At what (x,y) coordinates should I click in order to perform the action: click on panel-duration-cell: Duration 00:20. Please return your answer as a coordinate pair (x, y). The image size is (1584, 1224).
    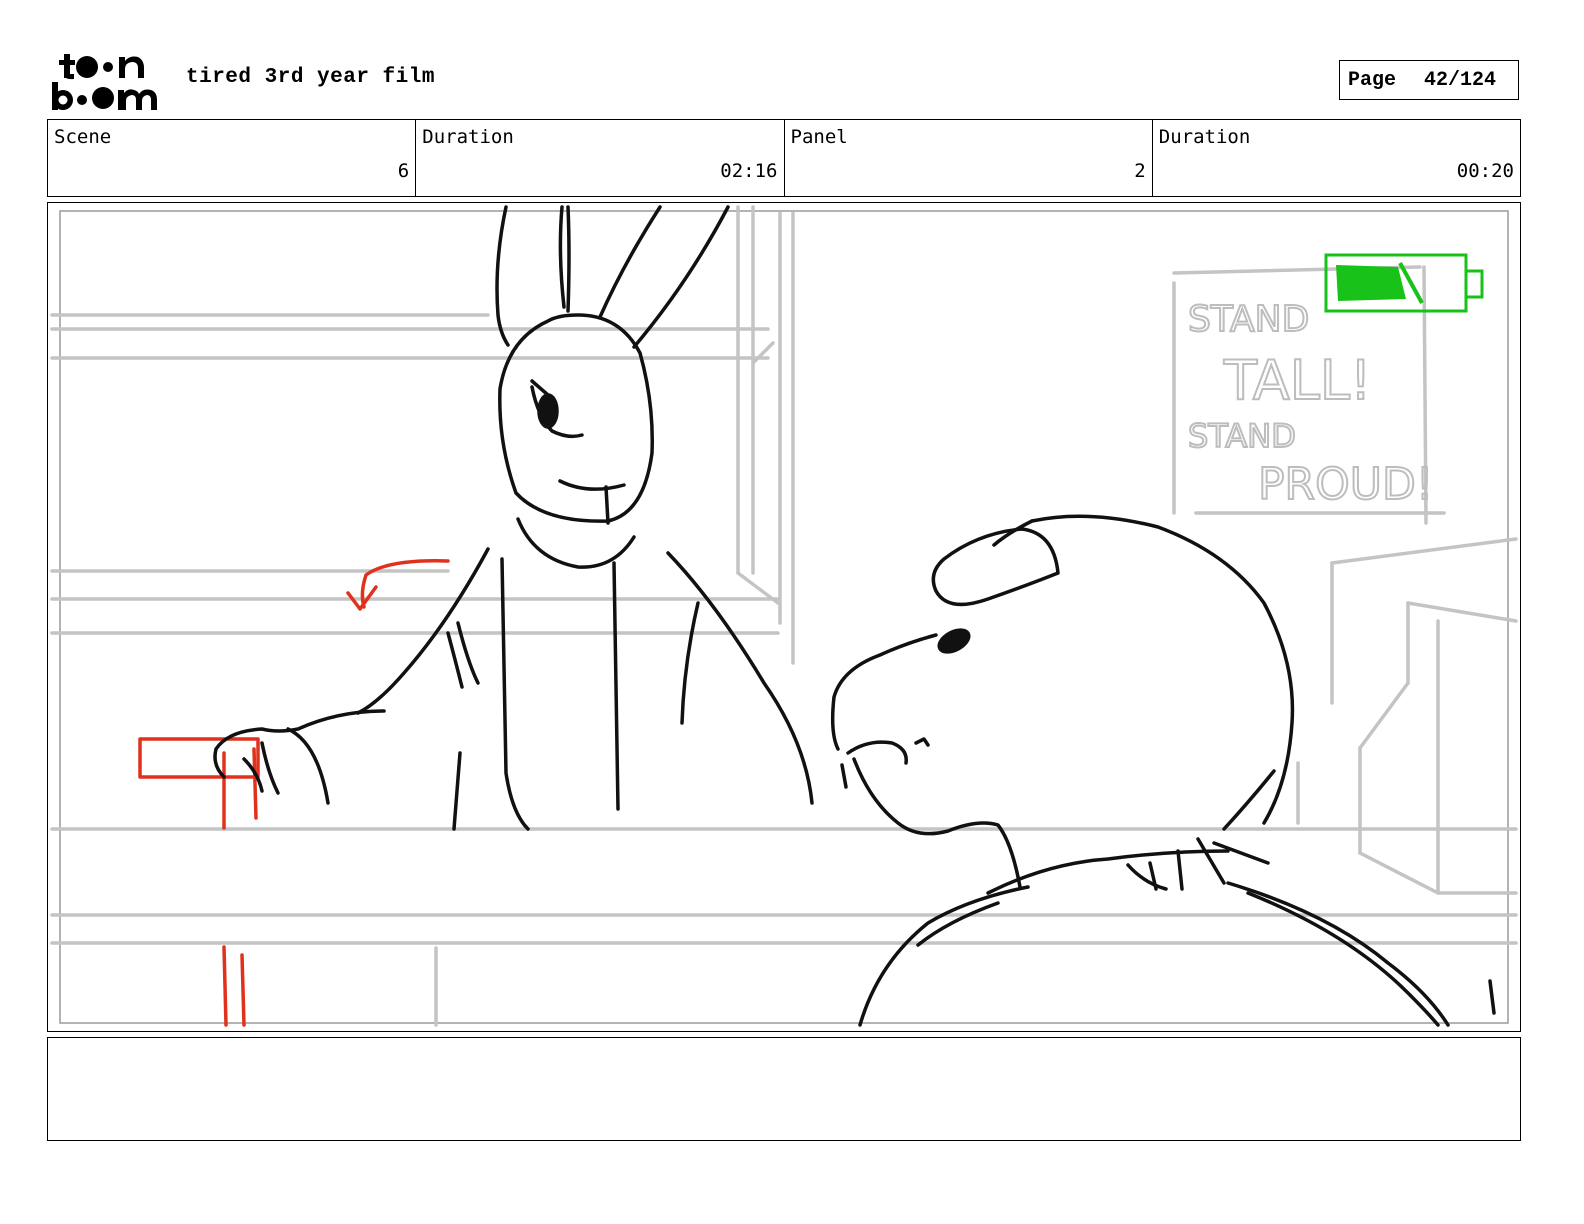
    Looking at the image, I should click on (1336, 158).